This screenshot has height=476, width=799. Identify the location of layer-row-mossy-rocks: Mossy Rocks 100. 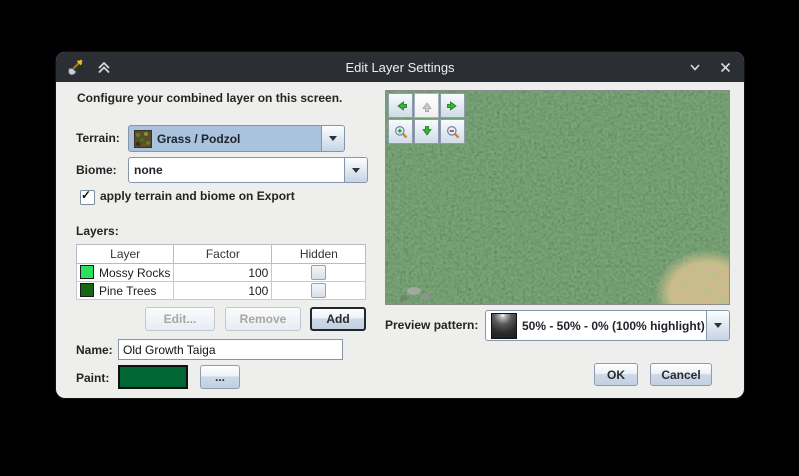
(221, 272).